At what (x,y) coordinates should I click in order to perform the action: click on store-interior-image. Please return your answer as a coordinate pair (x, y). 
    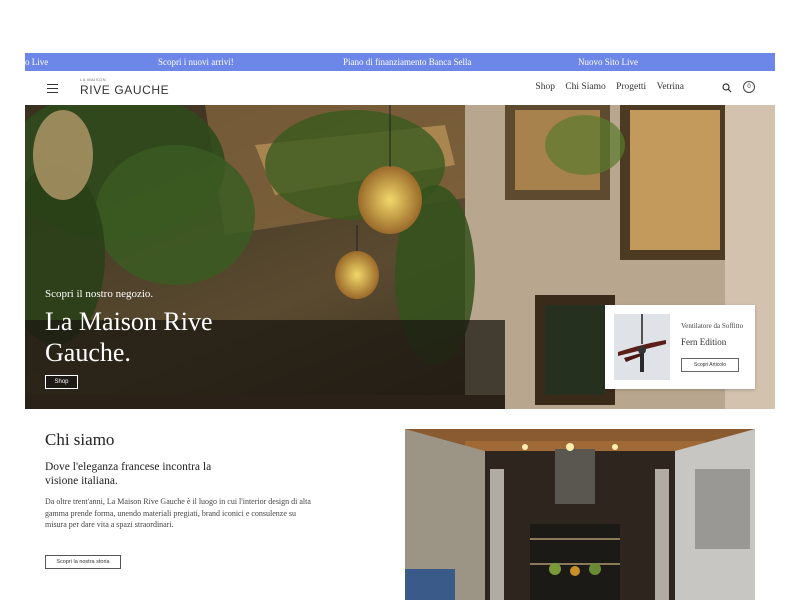
    Looking at the image, I should click on (580, 514).